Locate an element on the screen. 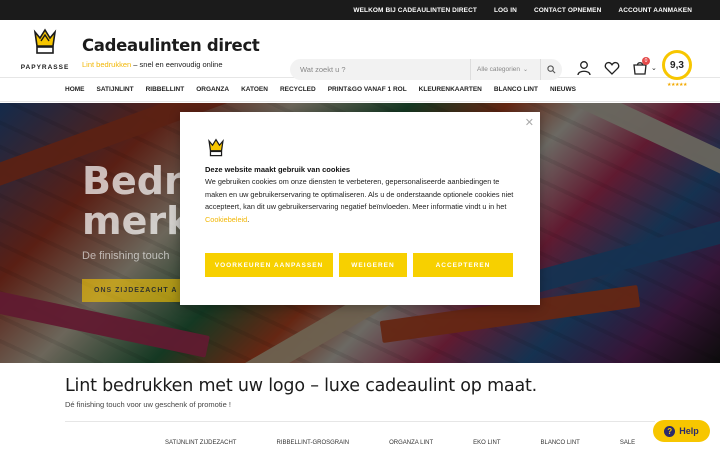  create-account-link: ACCOUNT AANMAKEN is located at coordinates (655, 10).